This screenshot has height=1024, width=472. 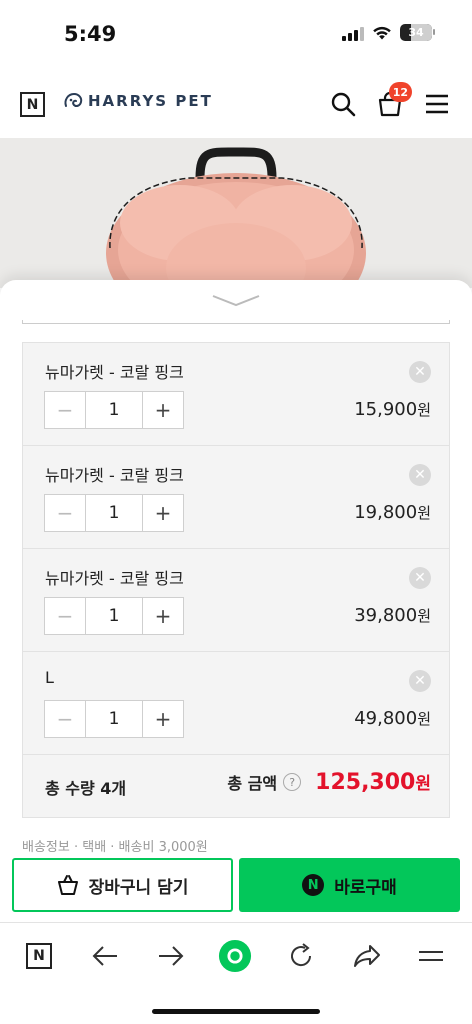 I want to click on total-amount: 125,300원, so click(x=373, y=782).